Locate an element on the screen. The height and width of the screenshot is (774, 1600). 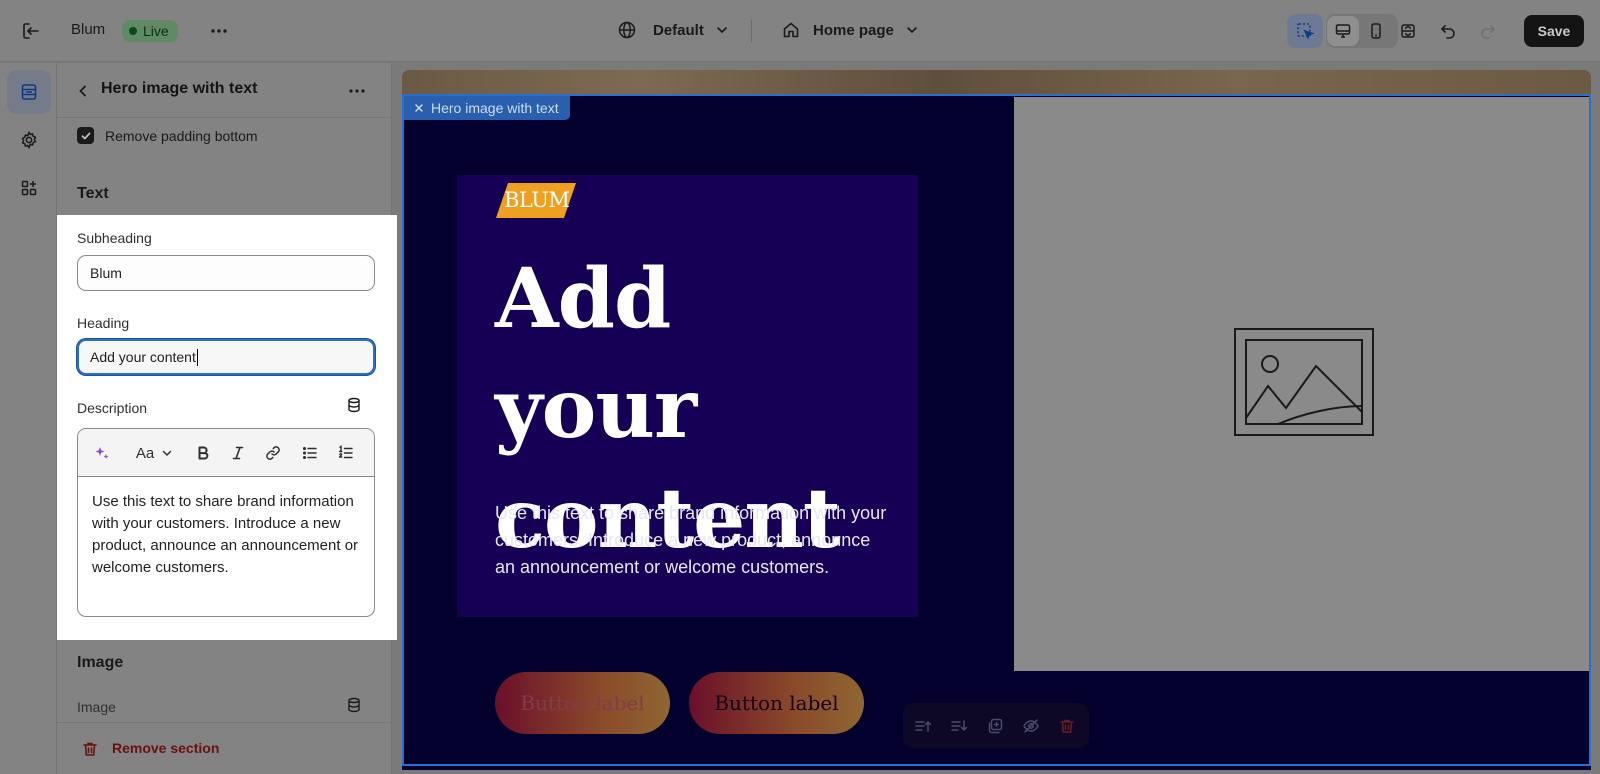
image-dynamic-source-button is located at coordinates (354, 705).